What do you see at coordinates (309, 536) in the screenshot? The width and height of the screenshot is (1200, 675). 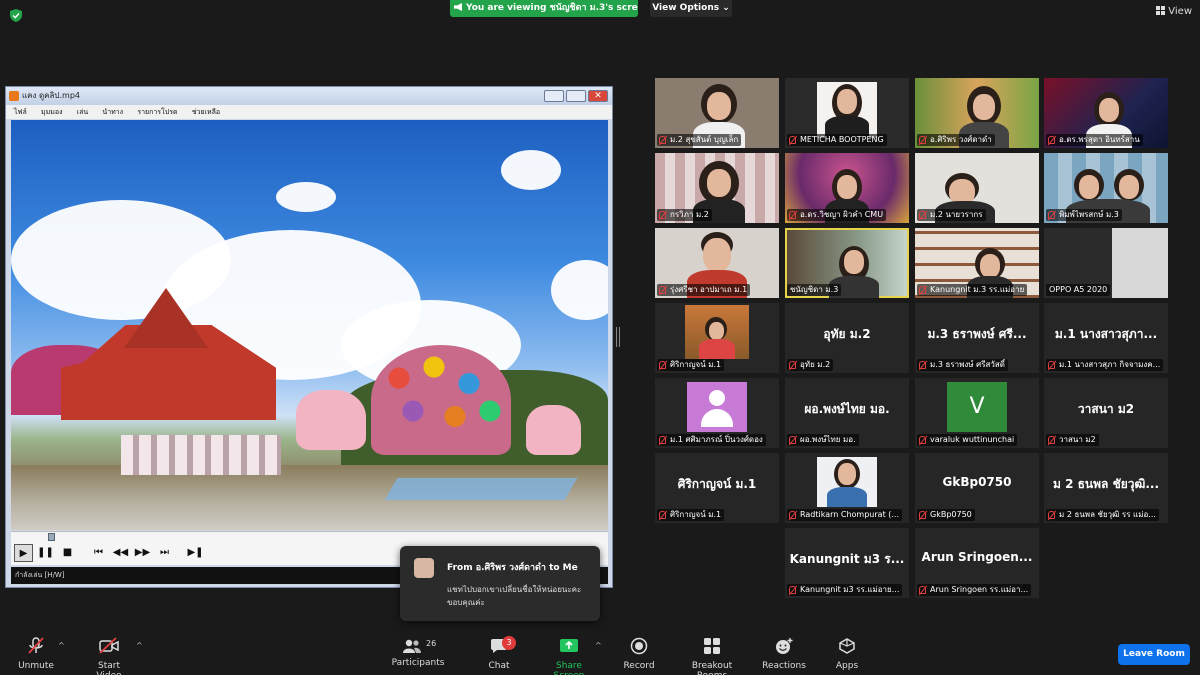 I see `seek-bar` at bounding box center [309, 536].